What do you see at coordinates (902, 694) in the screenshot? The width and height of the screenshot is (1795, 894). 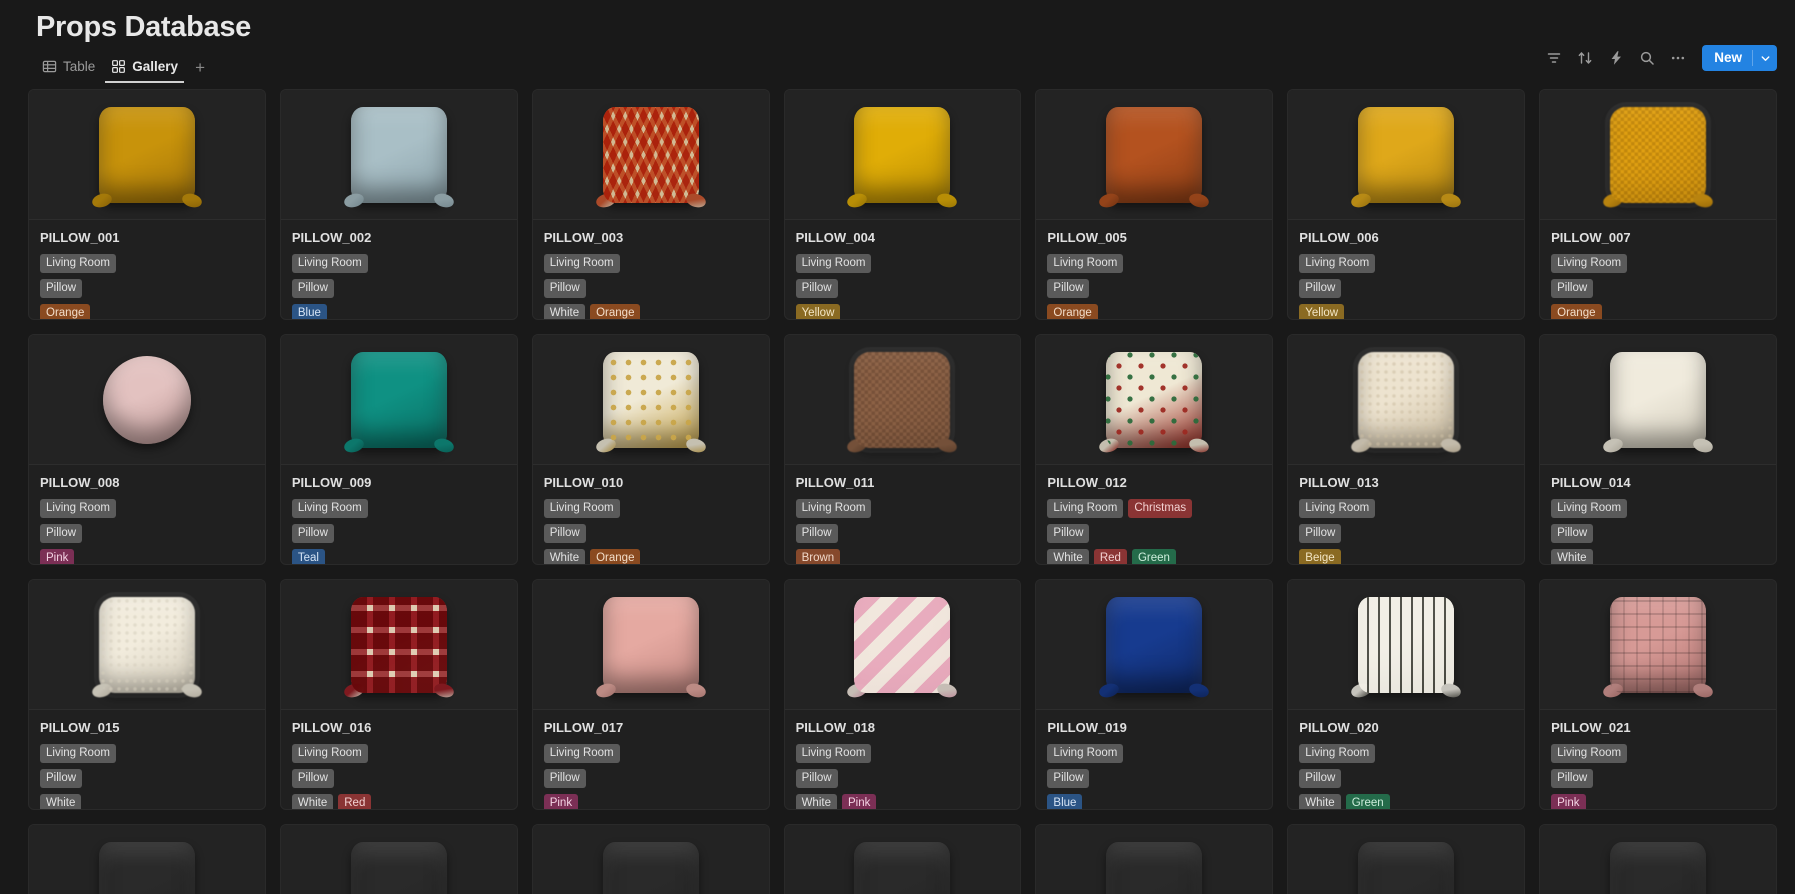 I see `gallery-card: PILLOW_018 Living Room Pillow White Pink` at bounding box center [902, 694].